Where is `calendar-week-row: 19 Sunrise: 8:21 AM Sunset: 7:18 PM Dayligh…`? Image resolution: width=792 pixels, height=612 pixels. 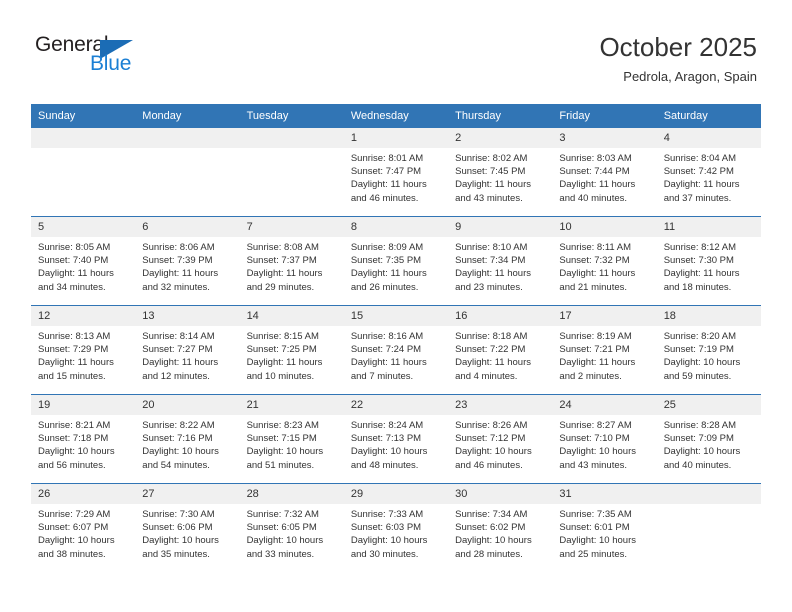
calendar-week-row: 19 Sunrise: 8:21 AM Sunset: 7:18 PM Dayligh… is located at coordinates (396, 439).